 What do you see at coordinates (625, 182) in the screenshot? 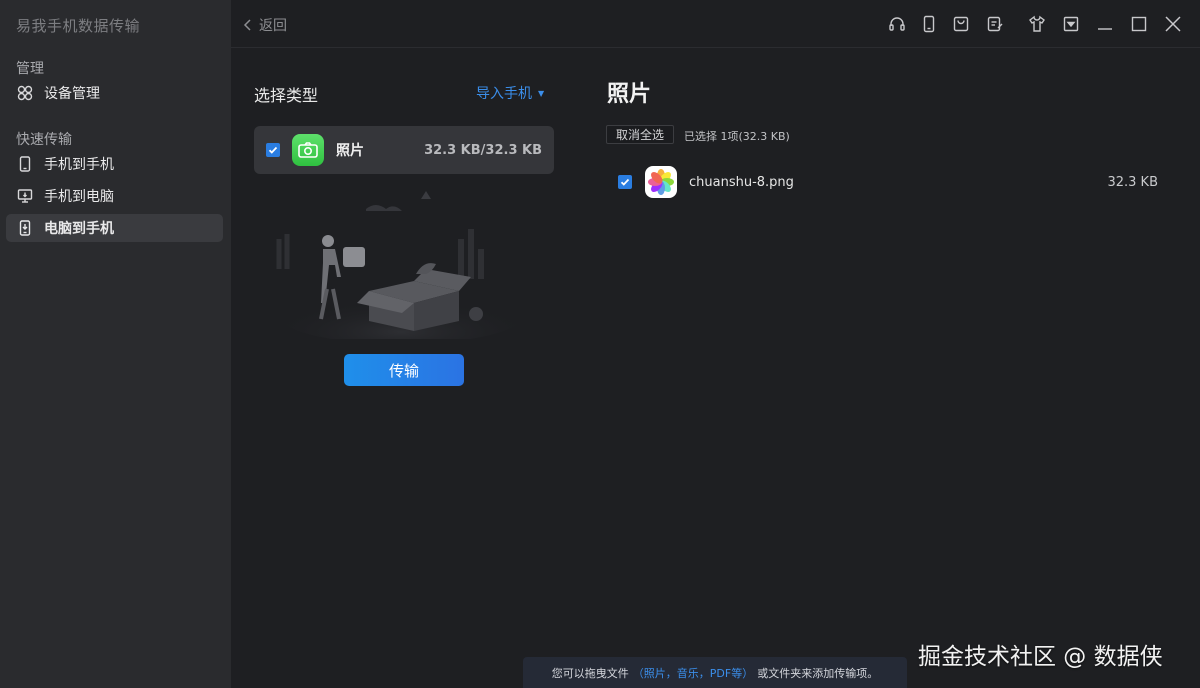
I see `file-checkbox` at bounding box center [625, 182].